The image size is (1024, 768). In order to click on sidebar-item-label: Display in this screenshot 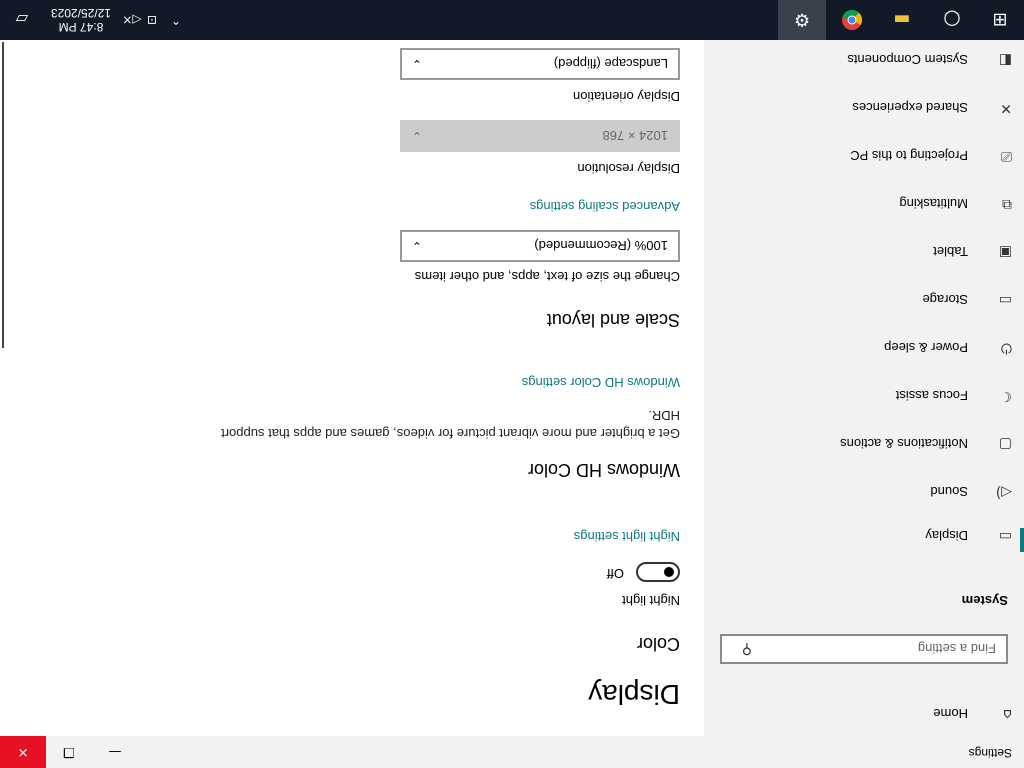, I will do `click(946, 536)`.